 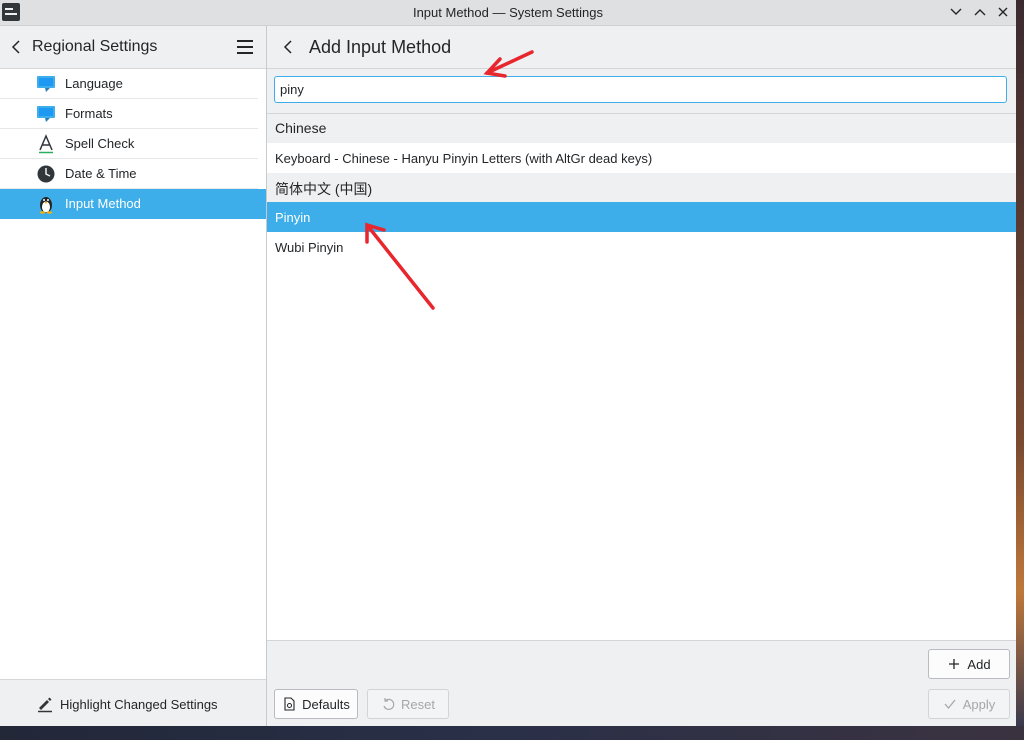 What do you see at coordinates (45, 705) in the screenshot?
I see `highlight-pen-icon` at bounding box center [45, 705].